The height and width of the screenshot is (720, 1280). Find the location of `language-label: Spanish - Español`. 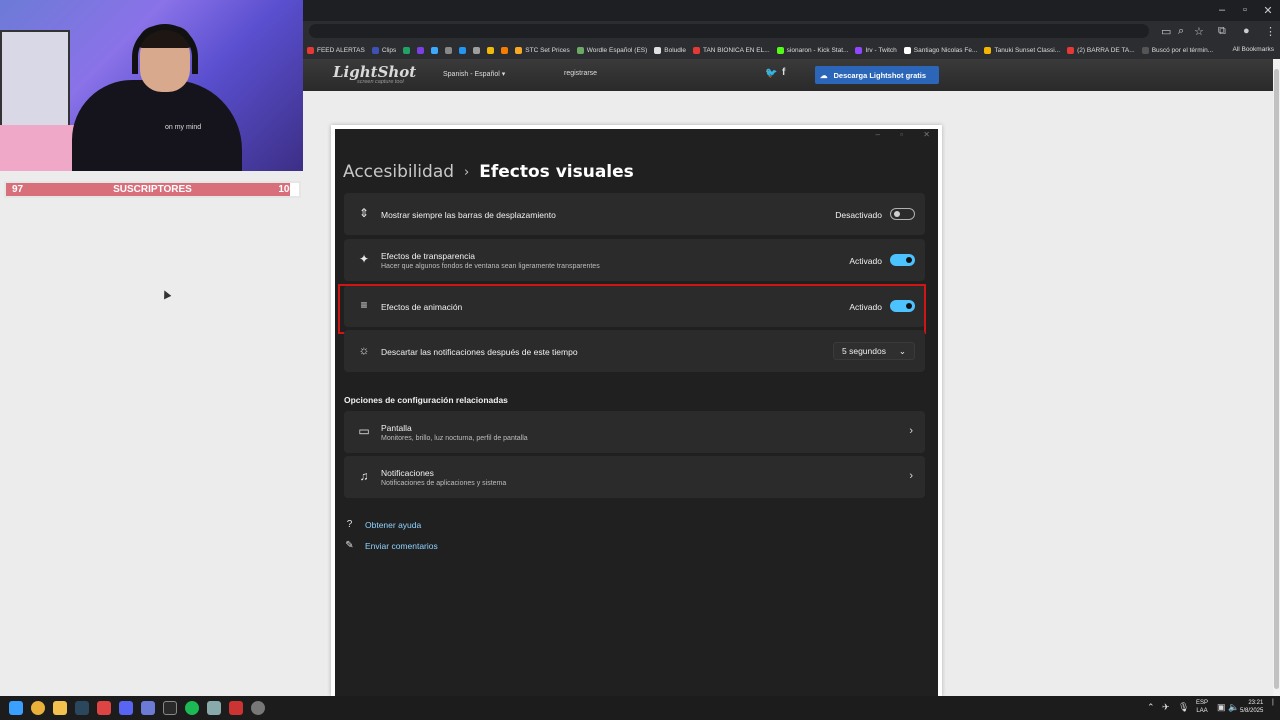

language-label: Spanish - Español is located at coordinates (471, 74).